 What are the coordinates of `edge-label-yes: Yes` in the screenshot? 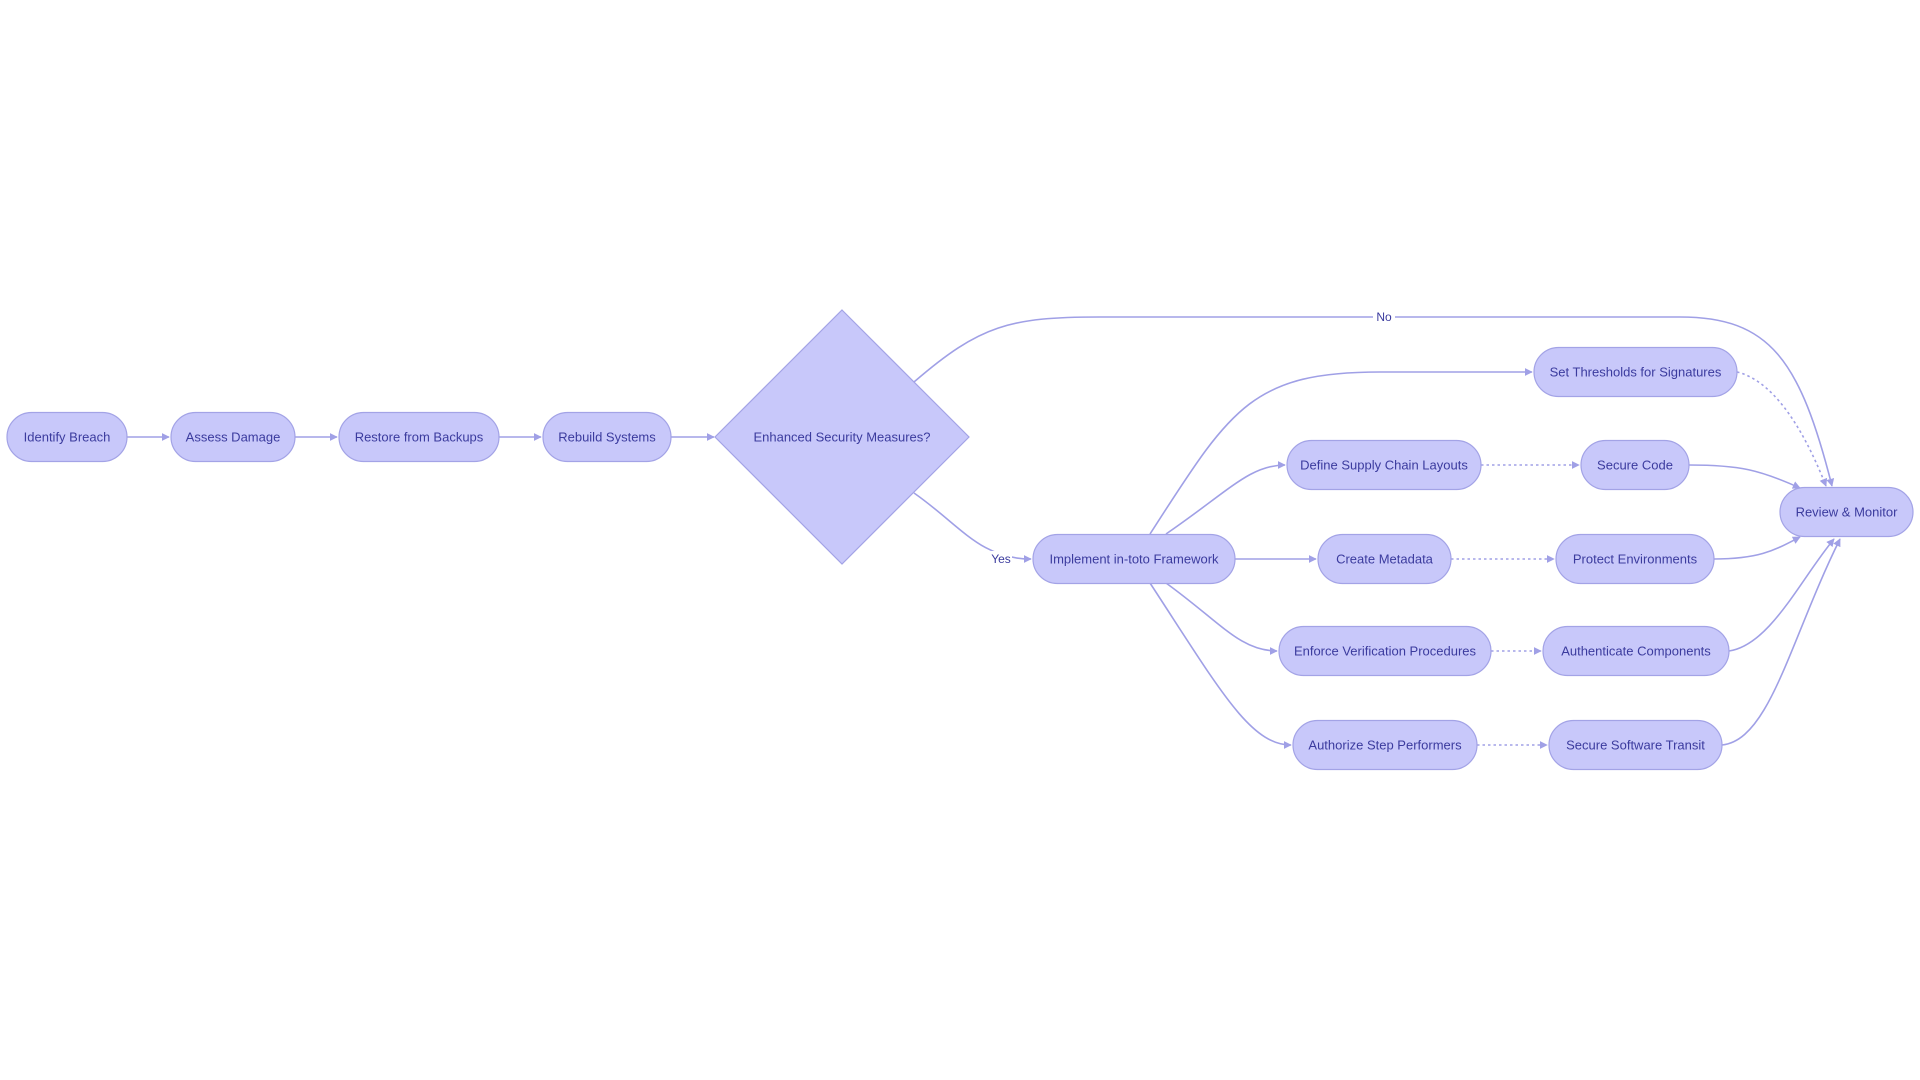 It's located at (1001, 559).